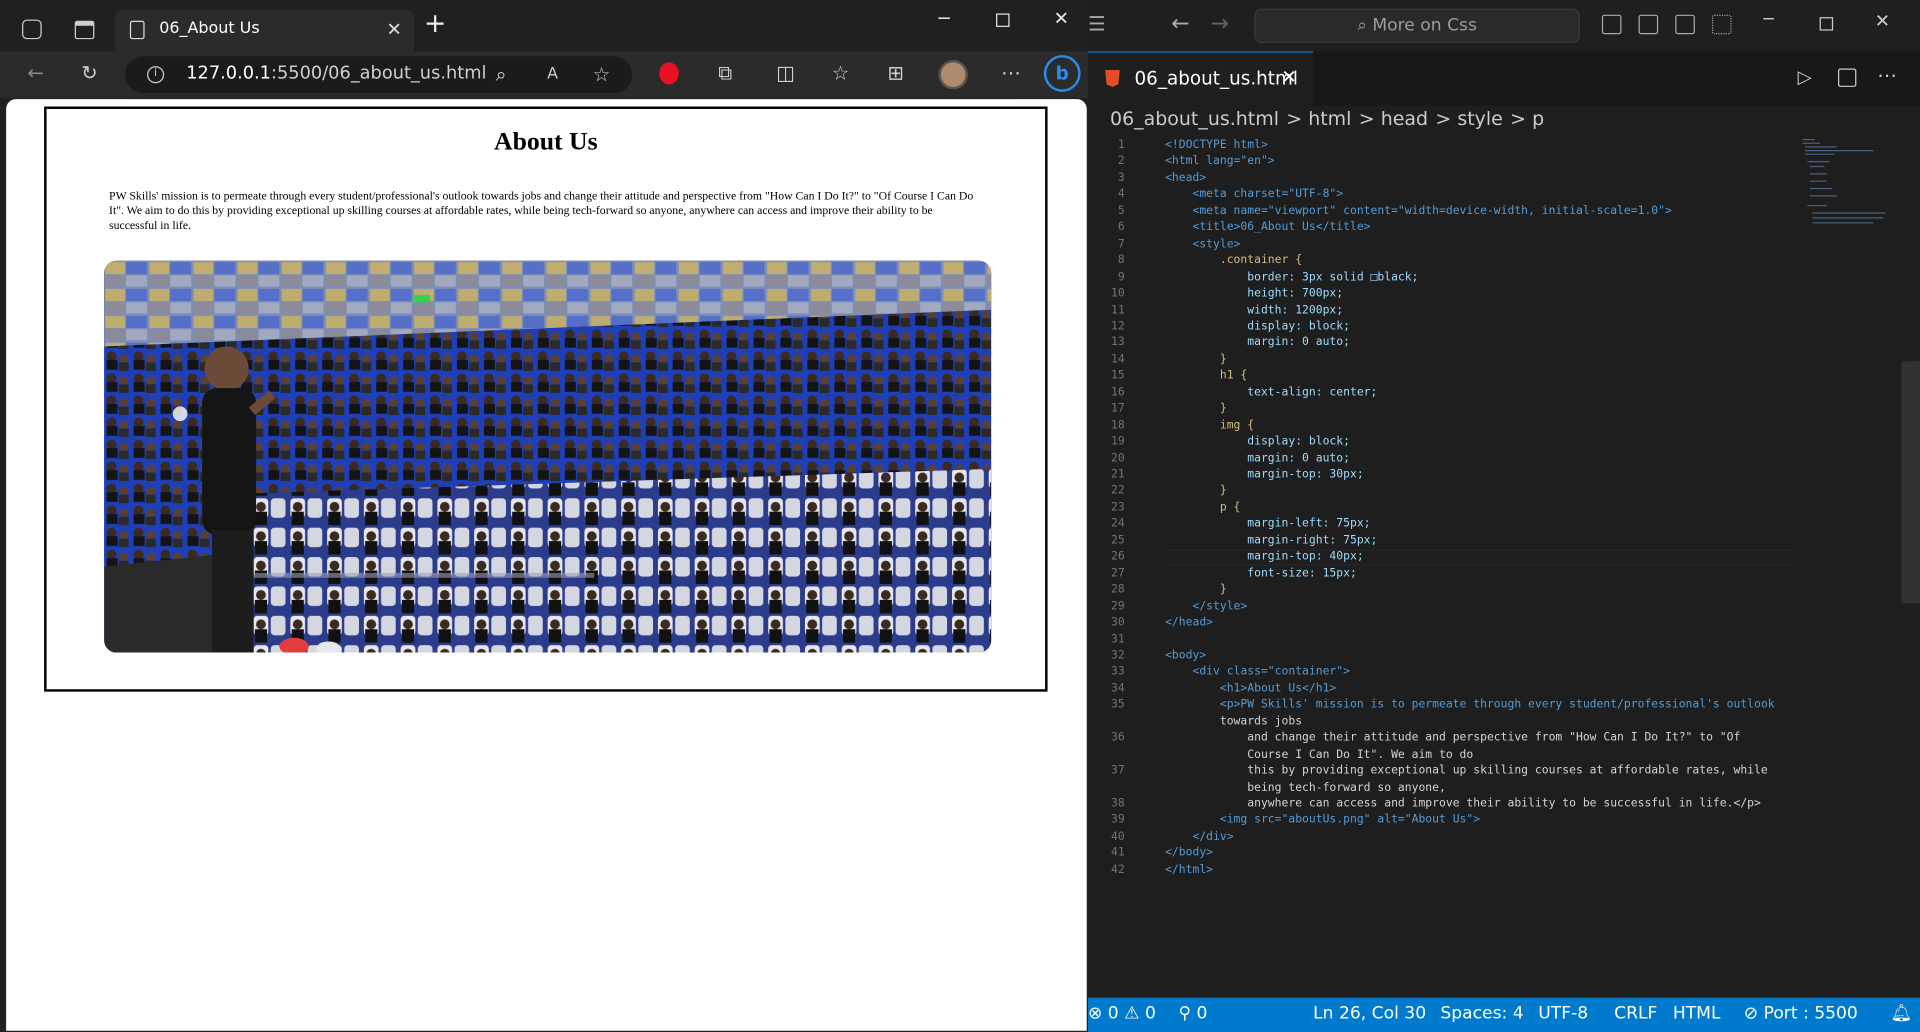 The image size is (1920, 1032). Describe the element at coordinates (1305, 787) in the screenshot. I see `code-line: being tech-forward so anyone,` at that location.